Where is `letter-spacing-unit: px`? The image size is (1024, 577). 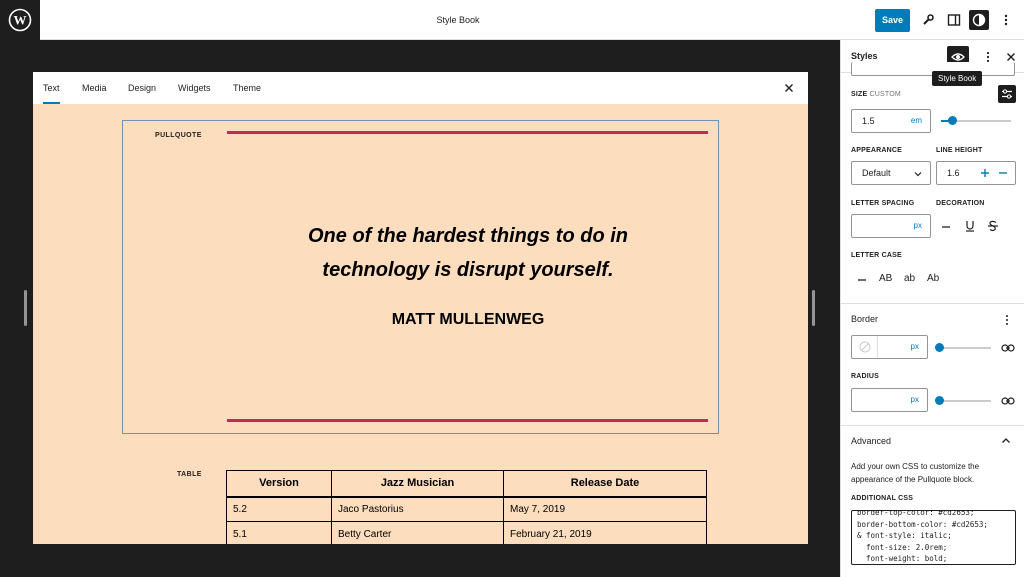
letter-spacing-unit: px is located at coordinates (918, 226).